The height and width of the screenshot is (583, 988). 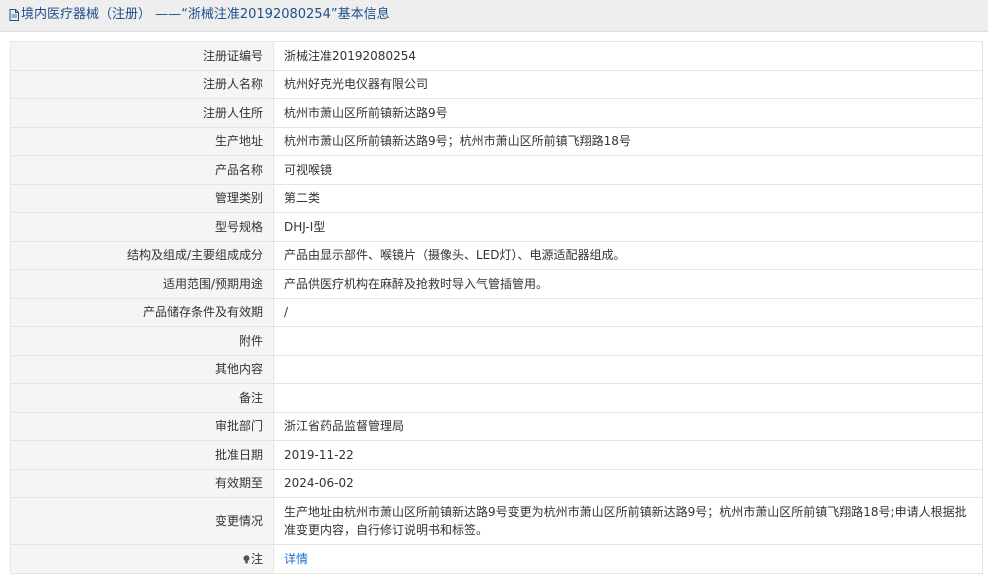 What do you see at coordinates (628, 284) in the screenshot?
I see `row-value: 产品供医疗机构在麻醉及抢救时导入气管插管用。` at bounding box center [628, 284].